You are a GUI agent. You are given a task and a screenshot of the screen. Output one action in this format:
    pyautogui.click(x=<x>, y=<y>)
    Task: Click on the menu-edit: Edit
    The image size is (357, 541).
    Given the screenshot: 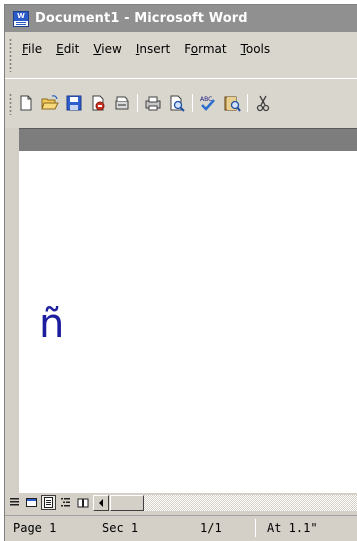 What is the action you would take?
    pyautogui.click(x=67, y=49)
    